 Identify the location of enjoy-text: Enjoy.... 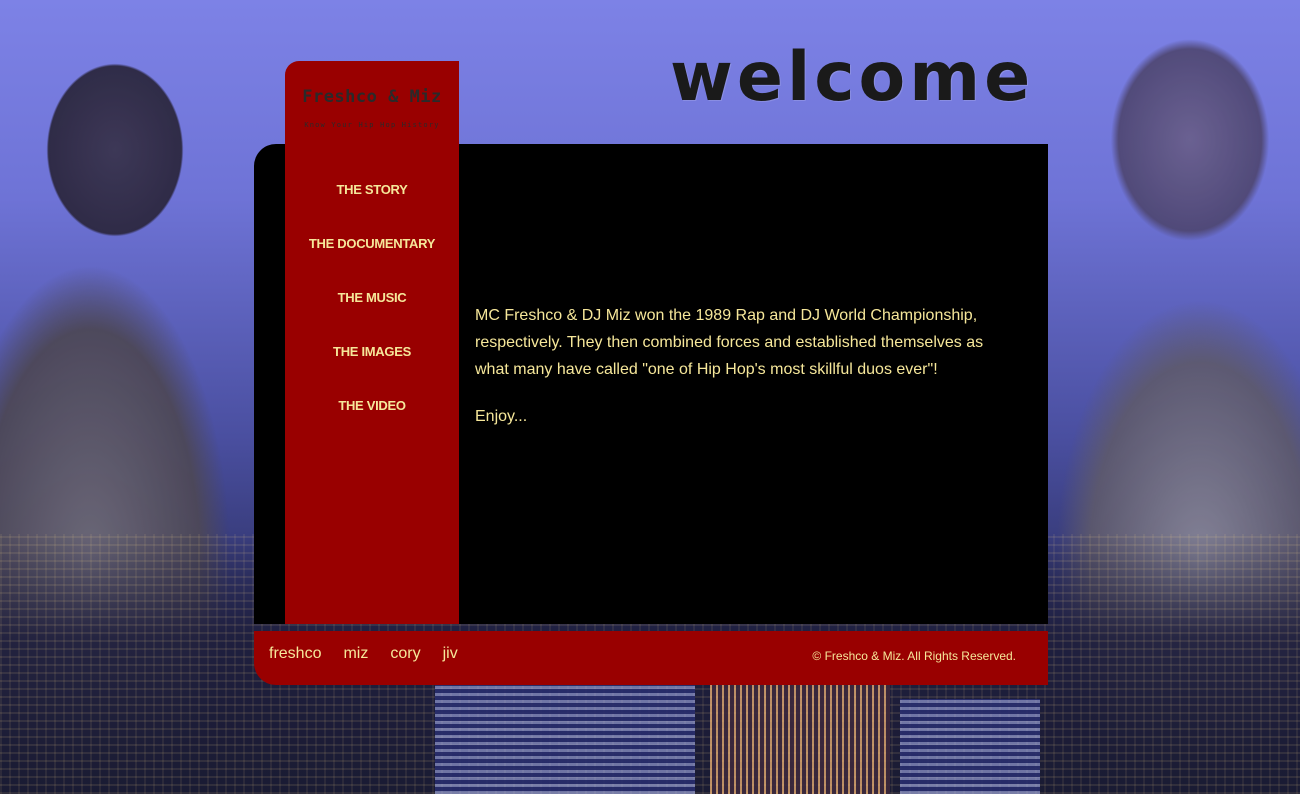
(501, 416).